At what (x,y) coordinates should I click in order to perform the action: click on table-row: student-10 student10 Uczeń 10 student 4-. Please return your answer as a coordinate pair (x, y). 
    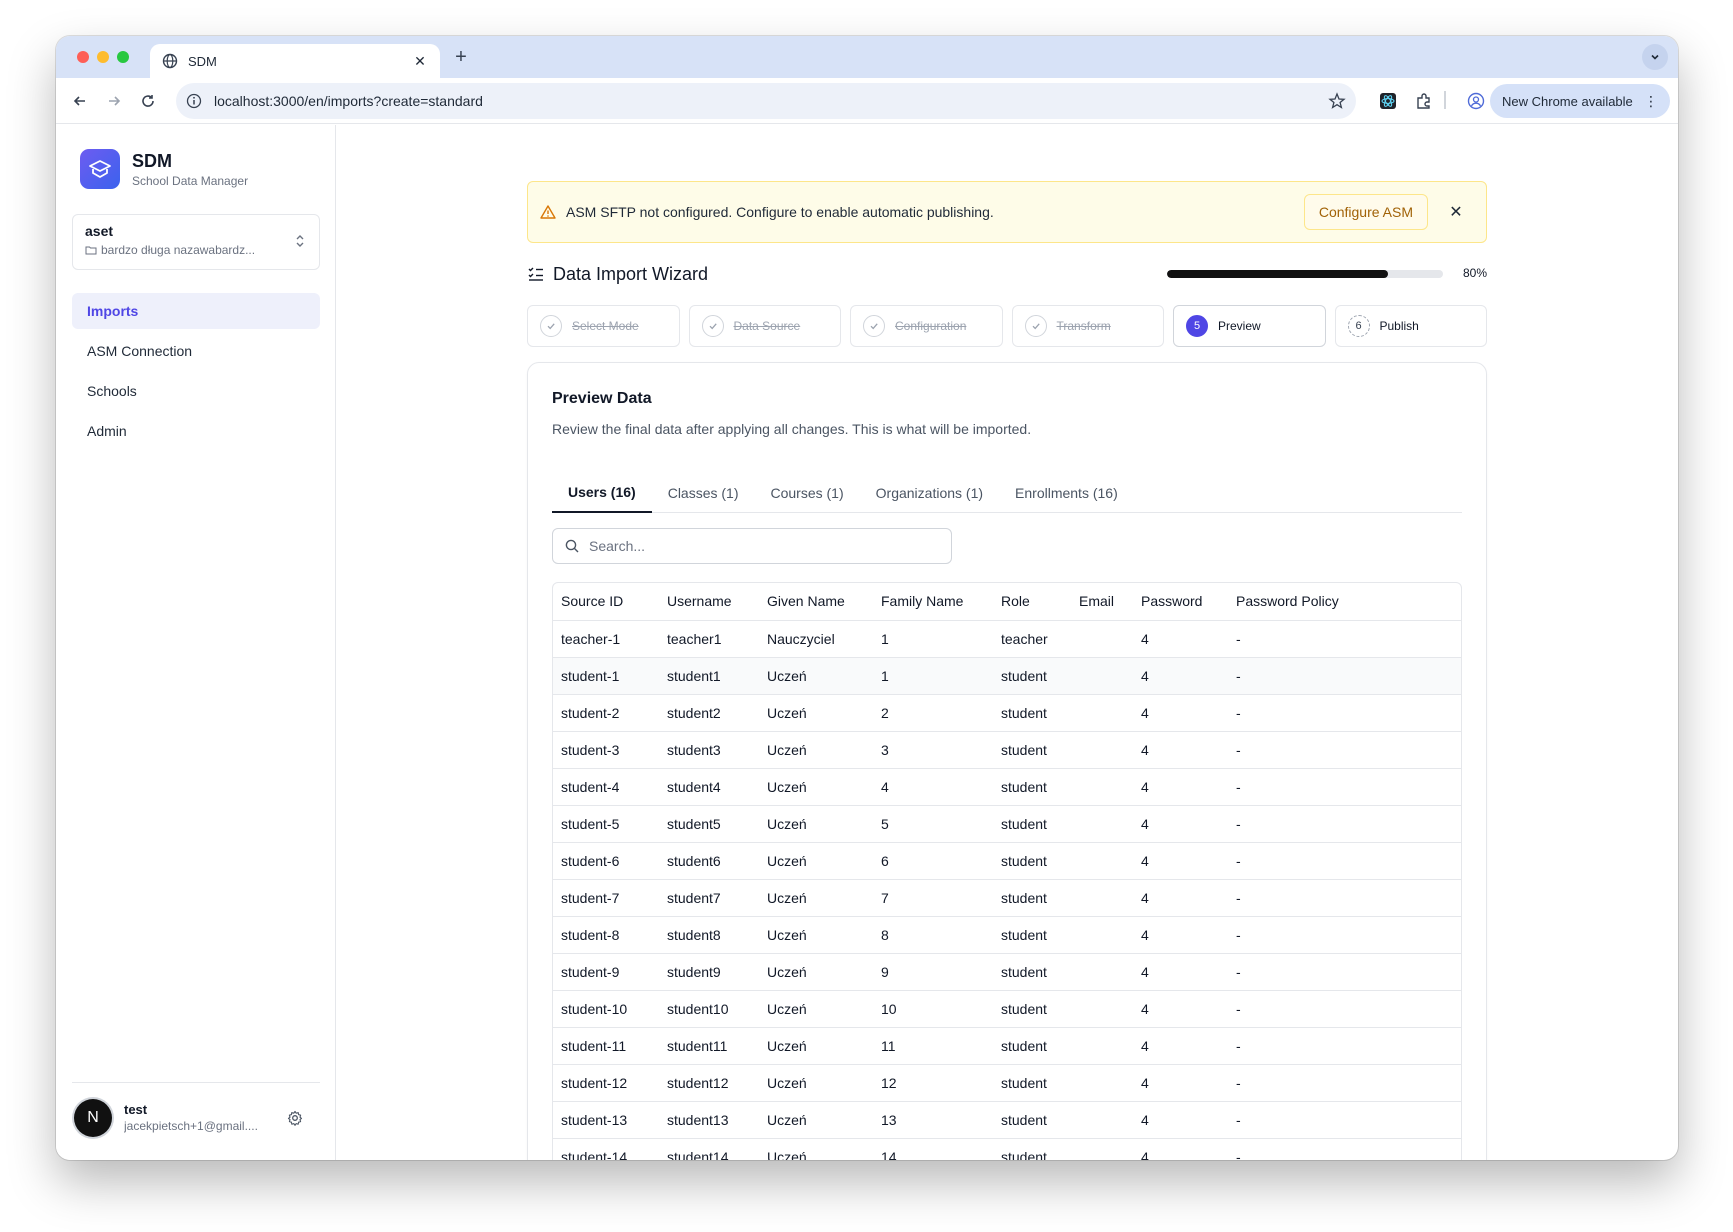
    Looking at the image, I should click on (1007, 1009).